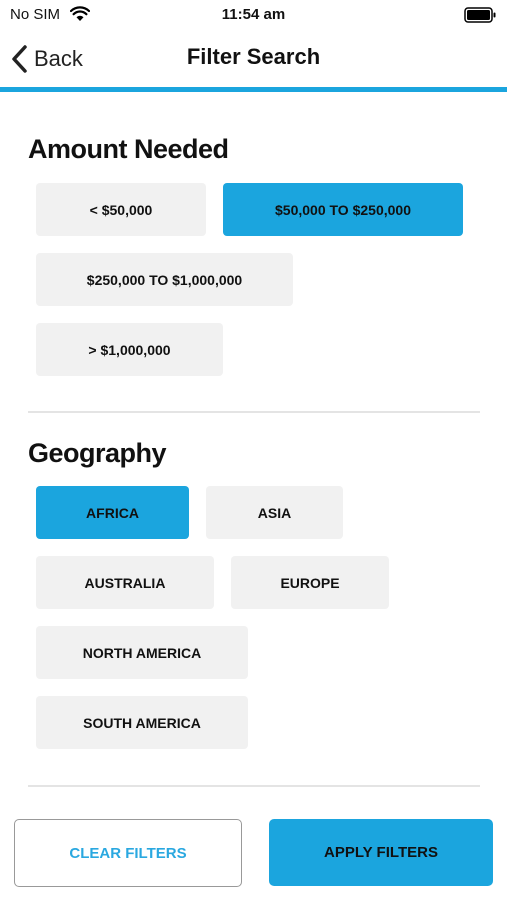 The image size is (507, 900). I want to click on nav-accent-bar, so click(253, 89).